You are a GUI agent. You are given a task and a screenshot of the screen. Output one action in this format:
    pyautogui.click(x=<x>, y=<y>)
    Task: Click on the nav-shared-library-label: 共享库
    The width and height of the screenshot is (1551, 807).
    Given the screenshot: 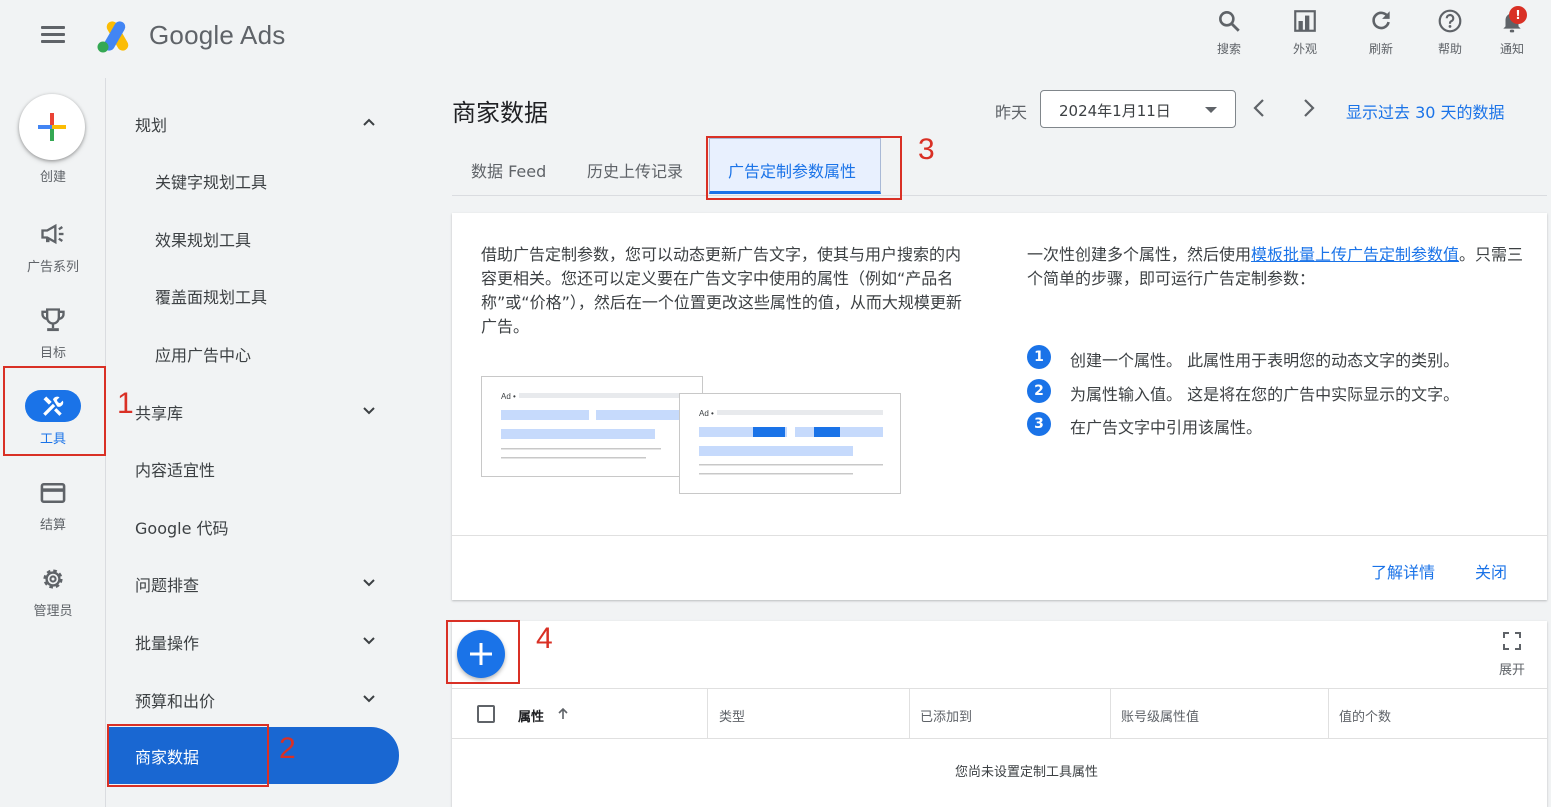 What is the action you would take?
    pyautogui.click(x=159, y=413)
    